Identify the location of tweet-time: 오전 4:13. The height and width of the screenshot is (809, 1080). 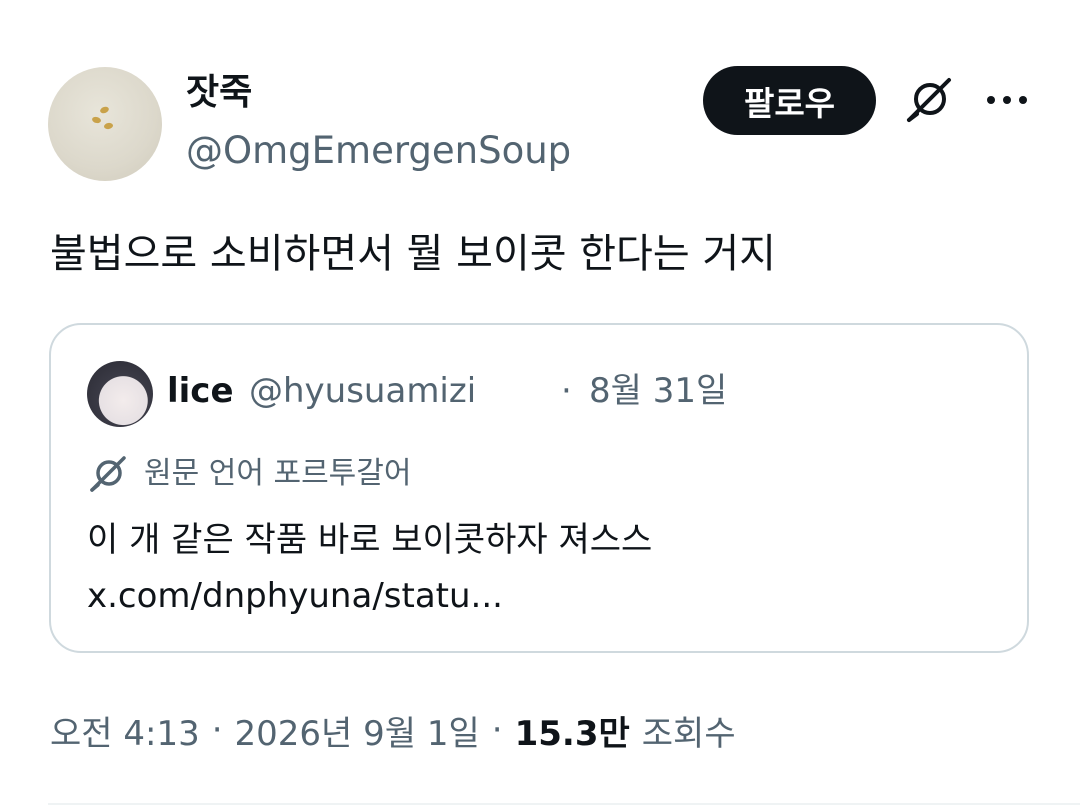
(125, 730).